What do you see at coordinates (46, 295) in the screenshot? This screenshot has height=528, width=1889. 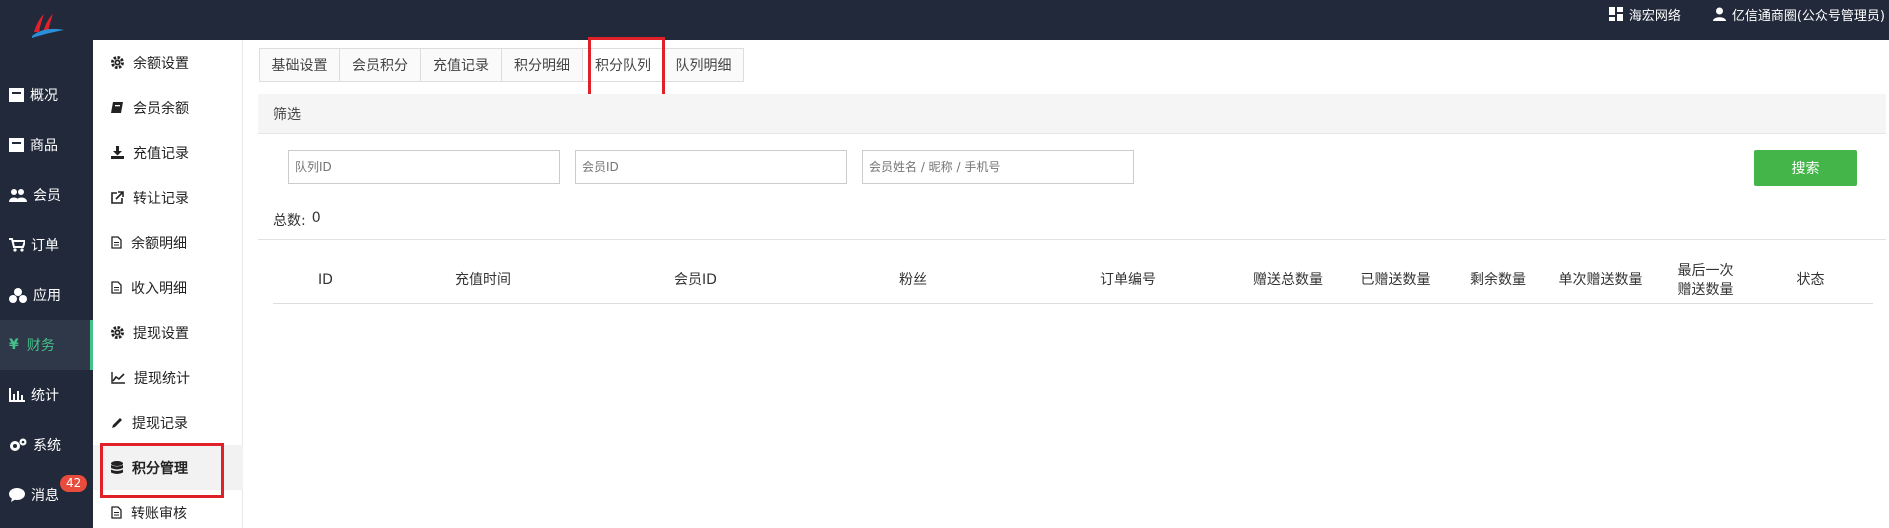 I see `nav-item-apps: 应用` at bounding box center [46, 295].